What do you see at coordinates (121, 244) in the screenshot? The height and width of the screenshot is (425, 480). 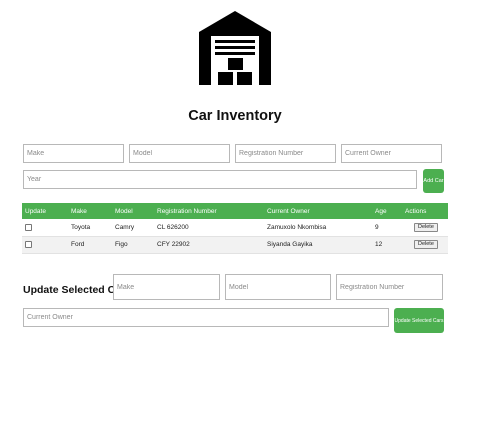 I see `cell-model: Figo` at bounding box center [121, 244].